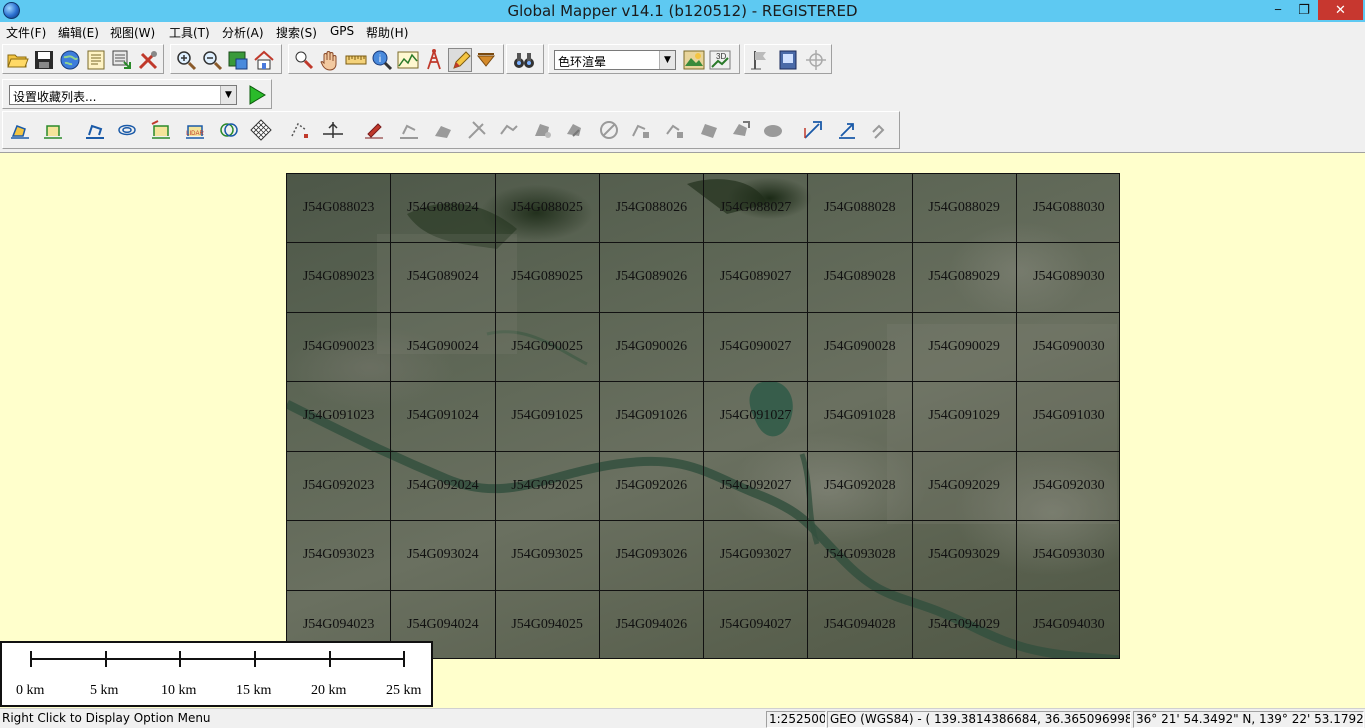 The height and width of the screenshot is (728, 1365). I want to click on map-tile: J54G090030, so click(1067, 348).